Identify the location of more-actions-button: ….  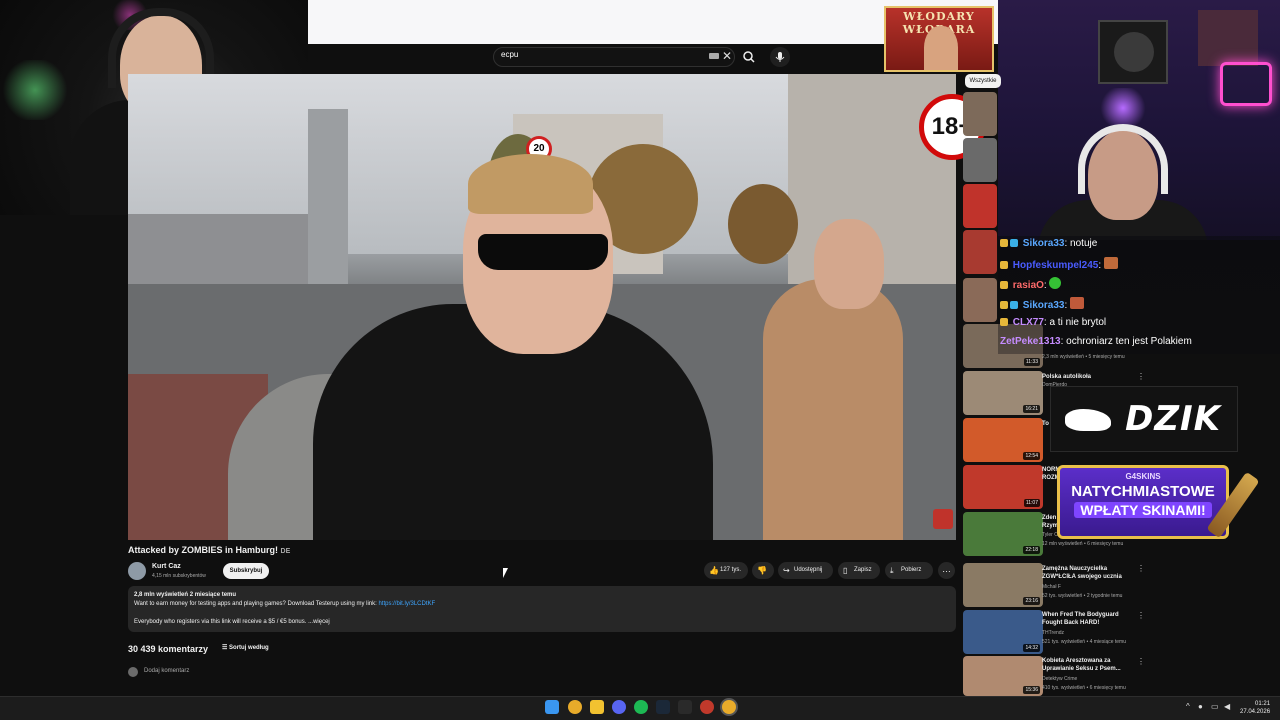
(946, 570).